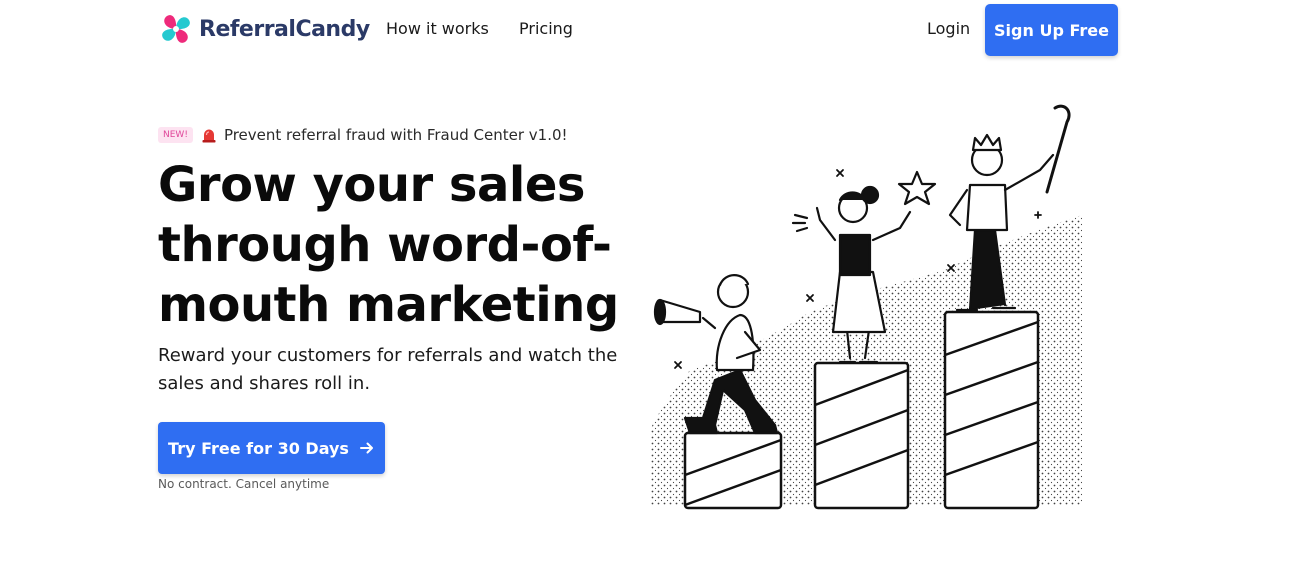 Image resolution: width=1307 pixels, height=570 pixels. I want to click on pedestal-middle, so click(861, 435).